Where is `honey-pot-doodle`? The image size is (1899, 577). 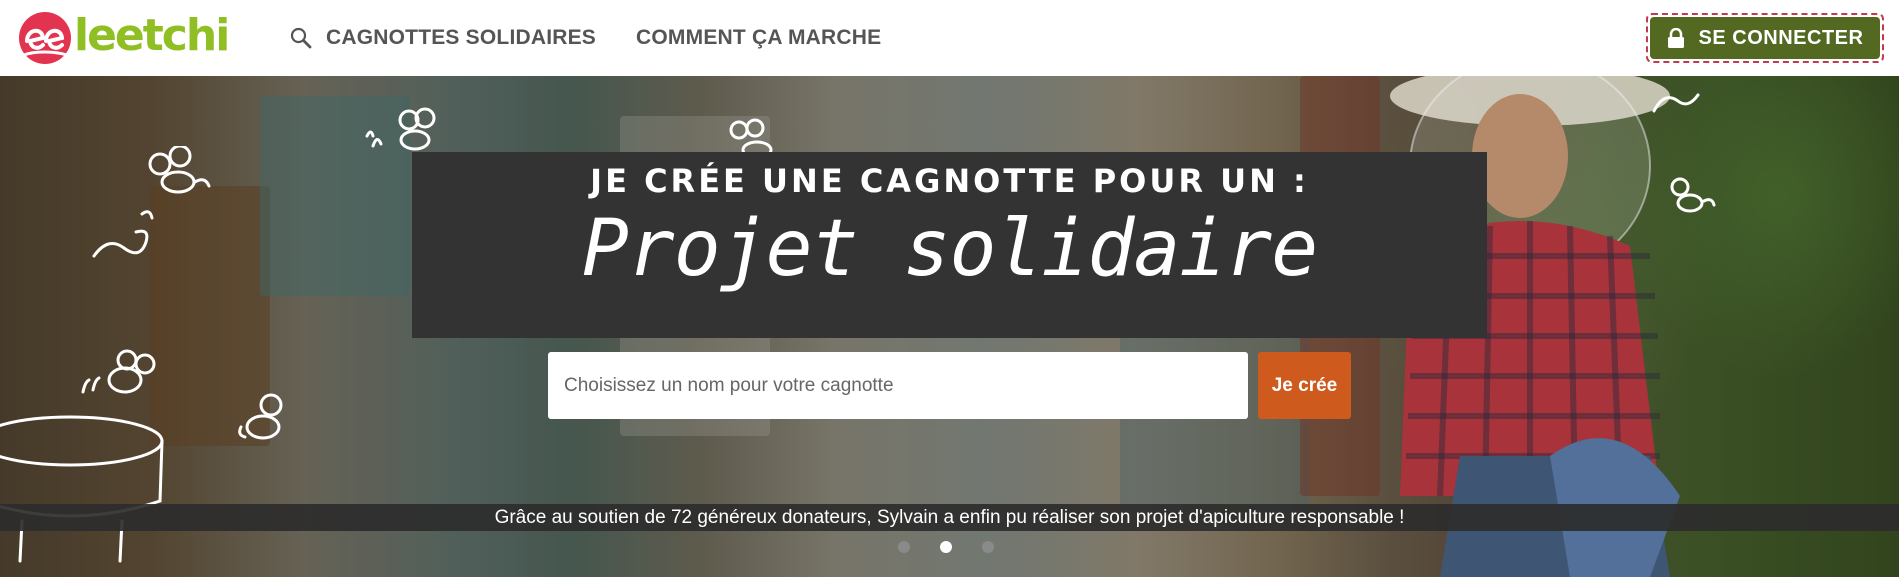
honey-pot-doodle is located at coordinates (82, 489).